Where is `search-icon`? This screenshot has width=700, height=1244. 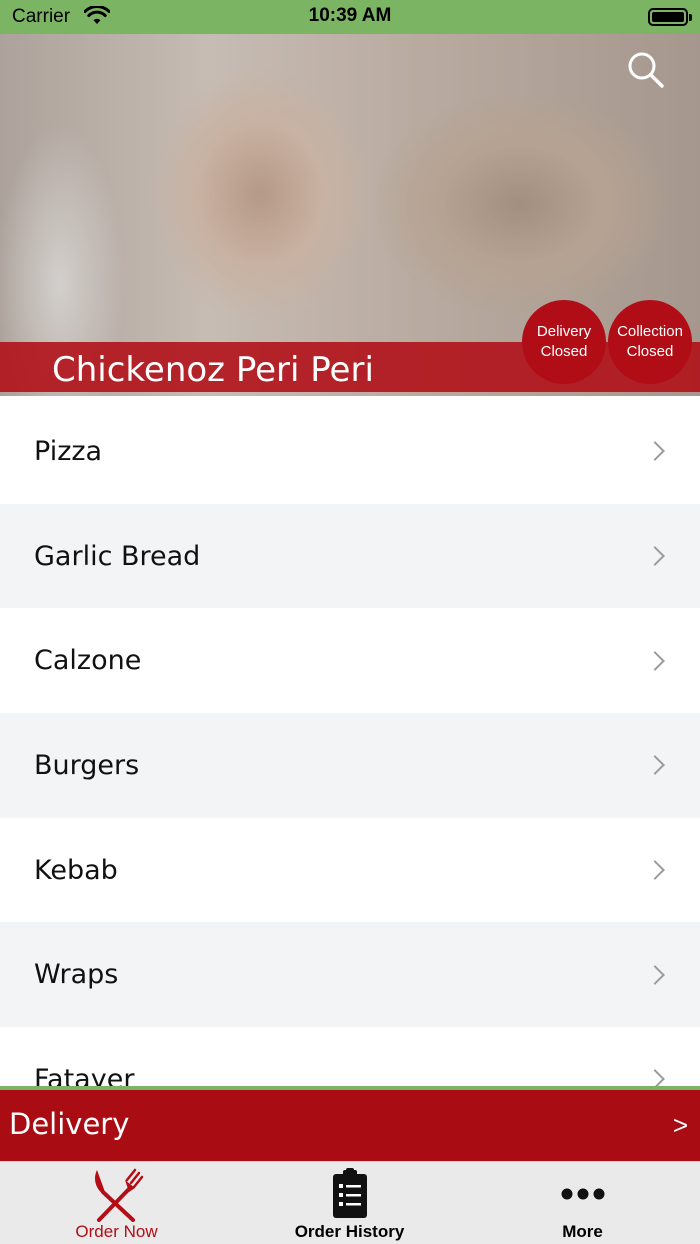
search-icon is located at coordinates (646, 73).